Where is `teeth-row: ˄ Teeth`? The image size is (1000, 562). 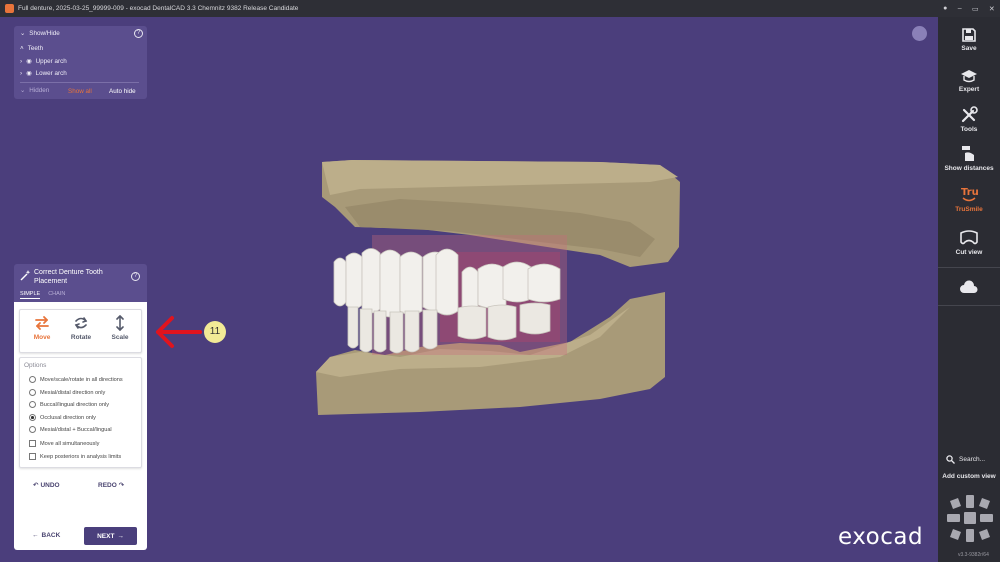 teeth-row: ˄ Teeth is located at coordinates (31, 48).